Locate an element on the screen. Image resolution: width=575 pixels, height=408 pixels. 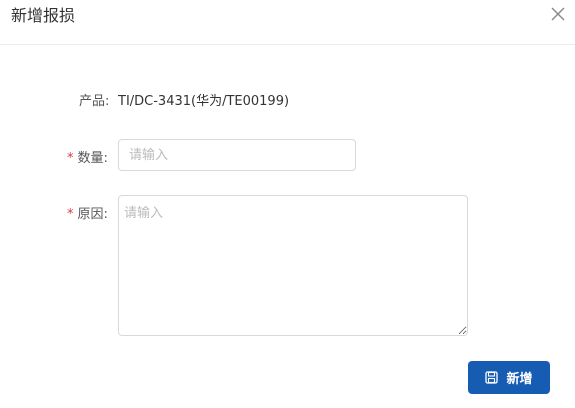
product-label: 产品: is located at coordinates (94, 101).